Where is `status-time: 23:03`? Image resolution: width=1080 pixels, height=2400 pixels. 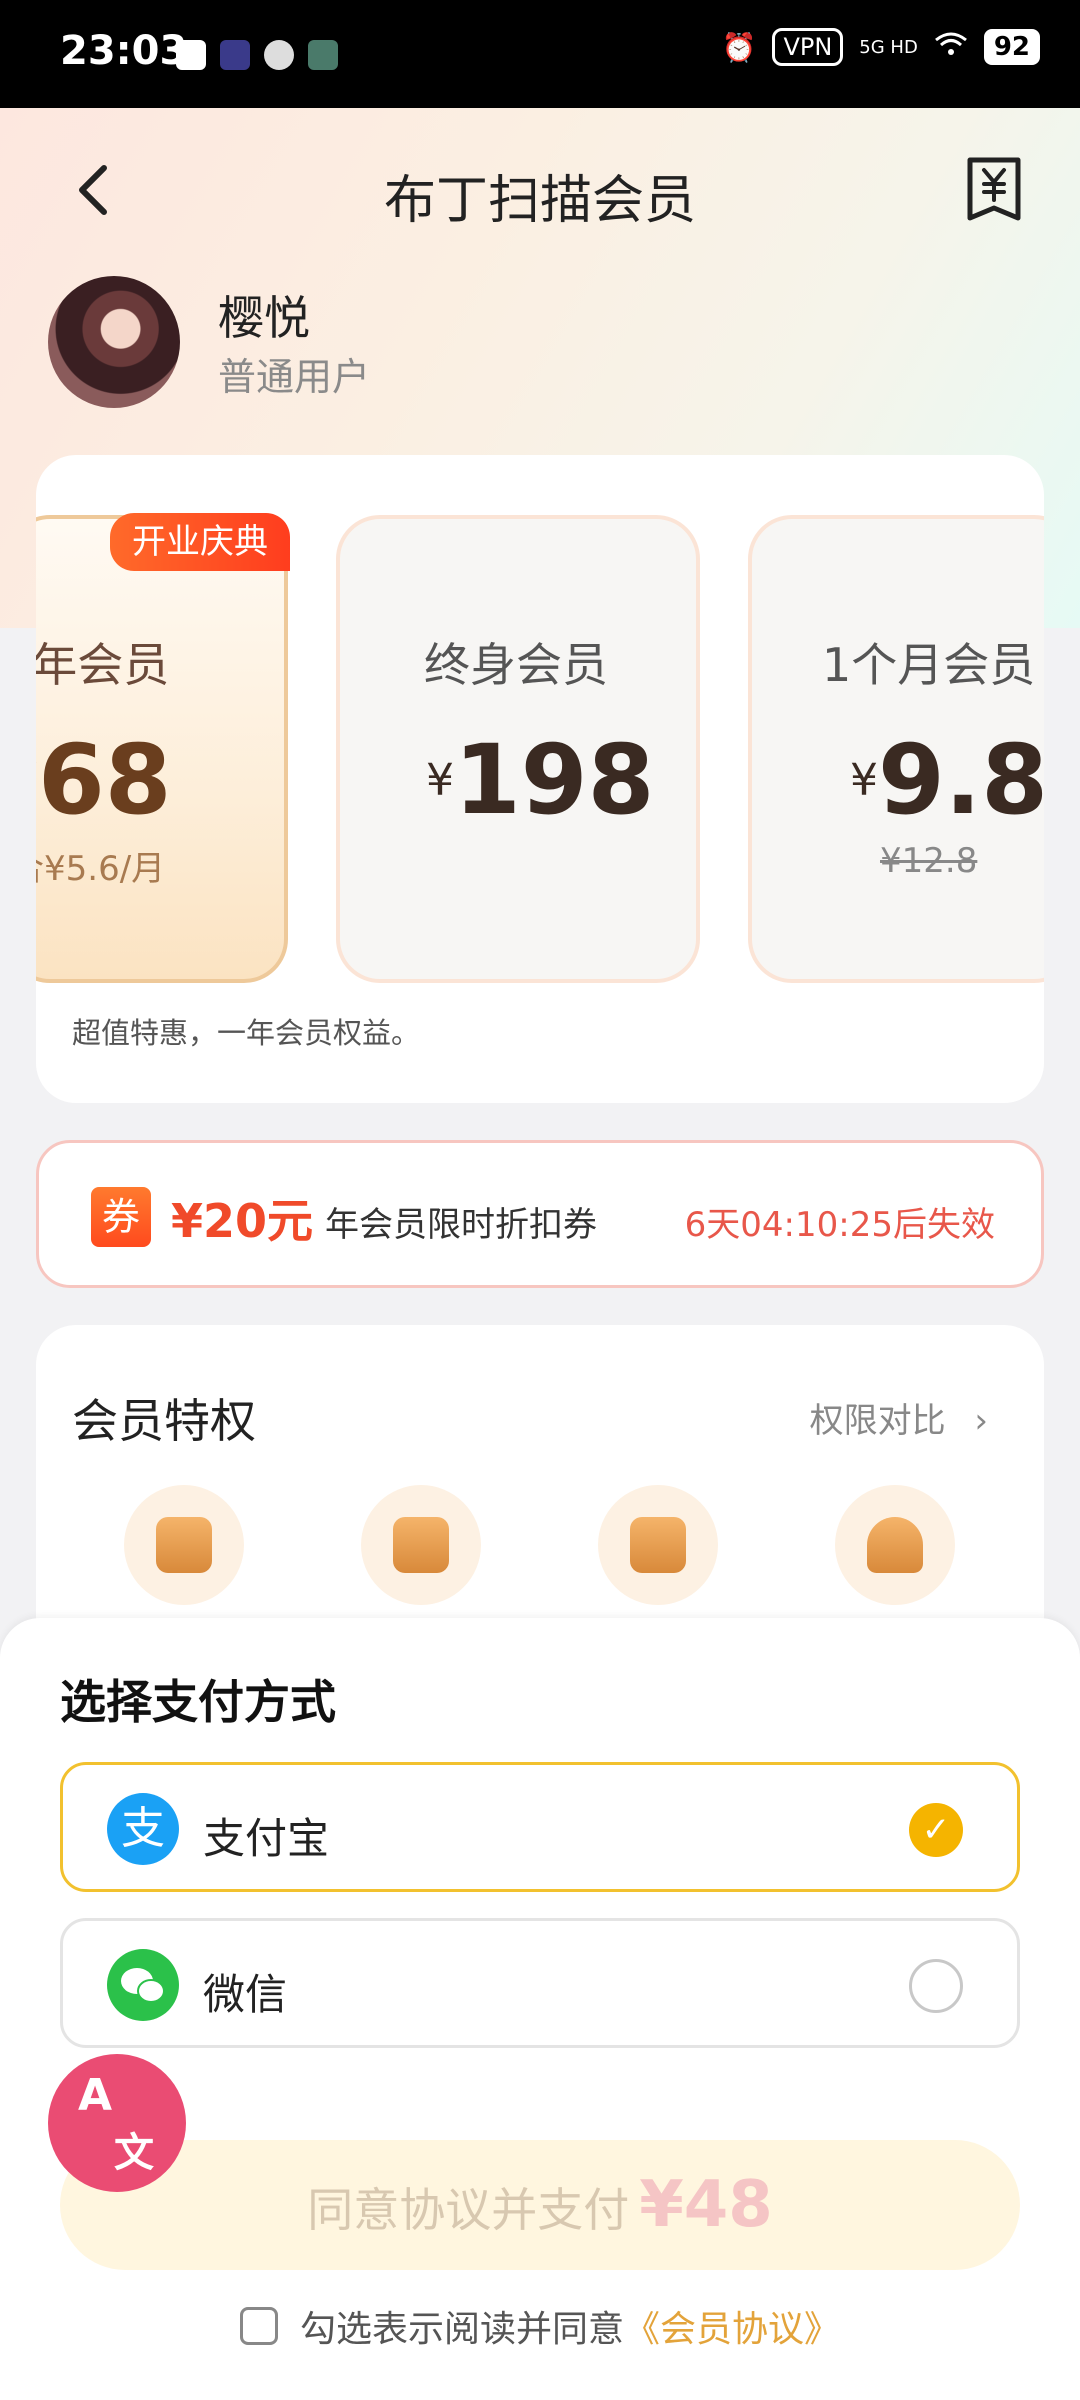
status-time: 23:03 is located at coordinates (124, 51).